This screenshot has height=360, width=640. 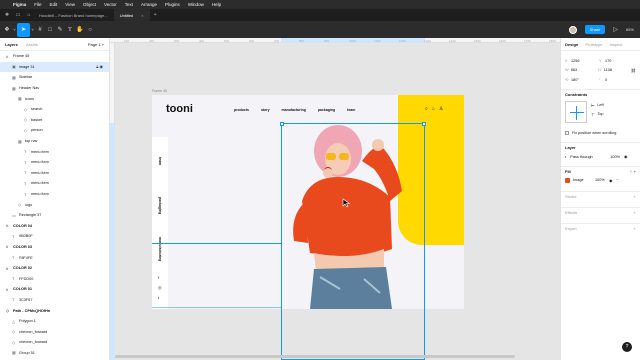 I want to click on rotation-input: 180°, so click(x=585, y=80).